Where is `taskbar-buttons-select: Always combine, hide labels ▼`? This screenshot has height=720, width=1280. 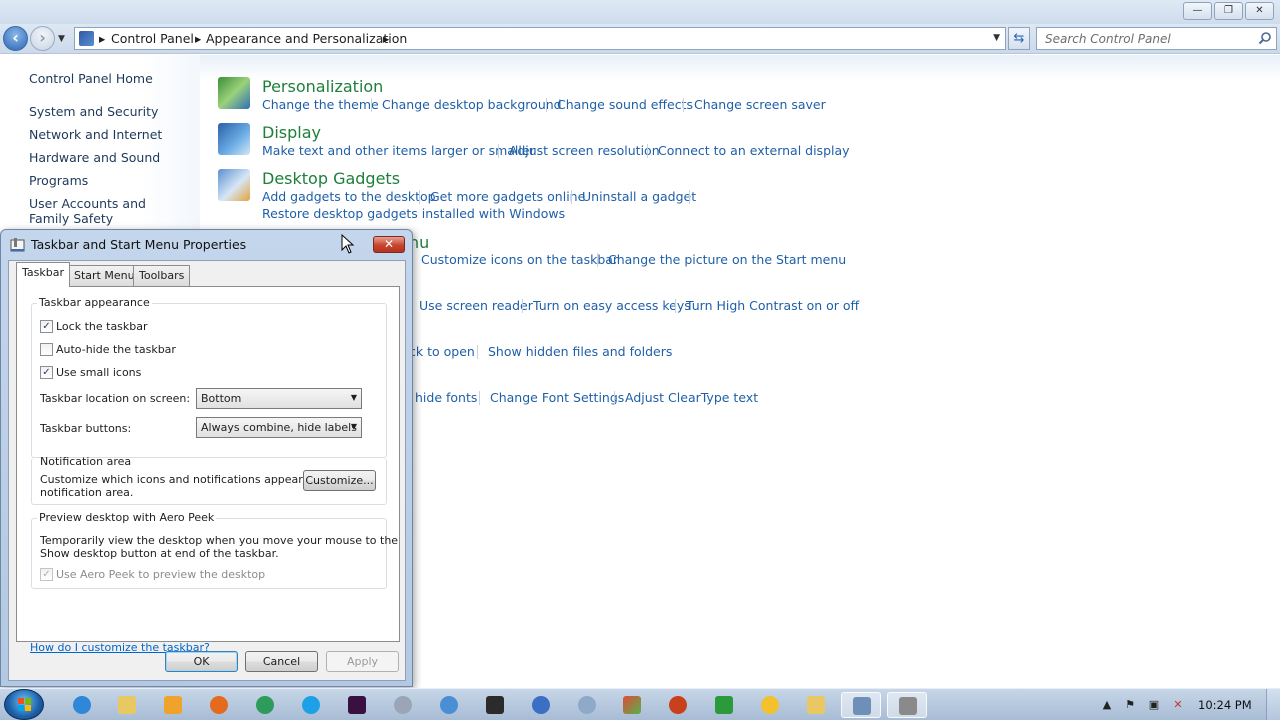 taskbar-buttons-select: Always combine, hide labels ▼ is located at coordinates (279, 427).